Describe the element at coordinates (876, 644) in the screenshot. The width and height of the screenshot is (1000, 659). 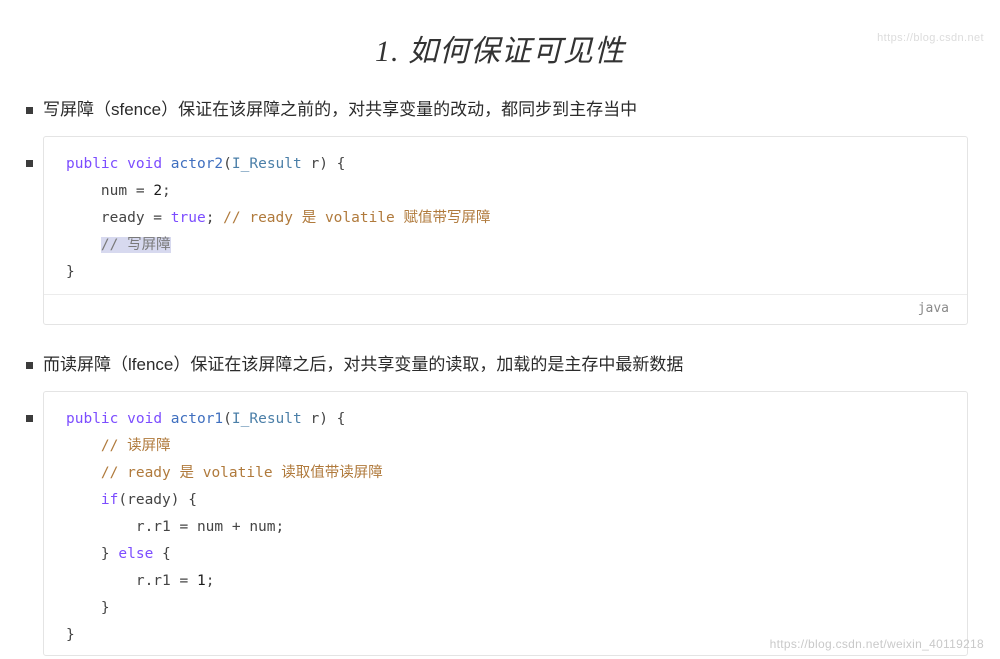
I see `watermark-bottom: https://blog.csdn.net/weixin_40119218` at that location.